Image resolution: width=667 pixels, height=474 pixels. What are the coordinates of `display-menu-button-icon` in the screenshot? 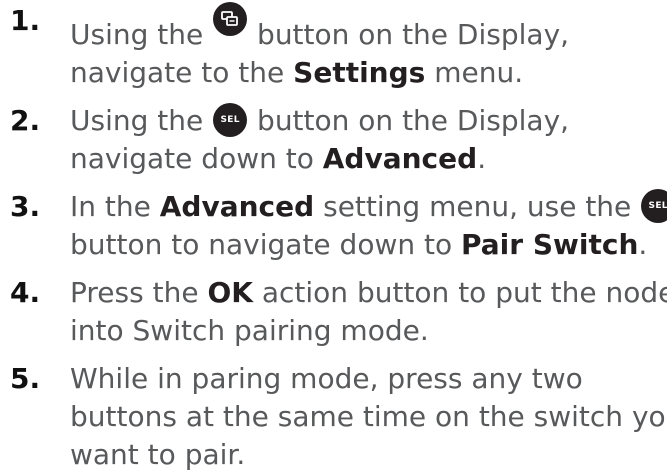 It's located at (230, 19).